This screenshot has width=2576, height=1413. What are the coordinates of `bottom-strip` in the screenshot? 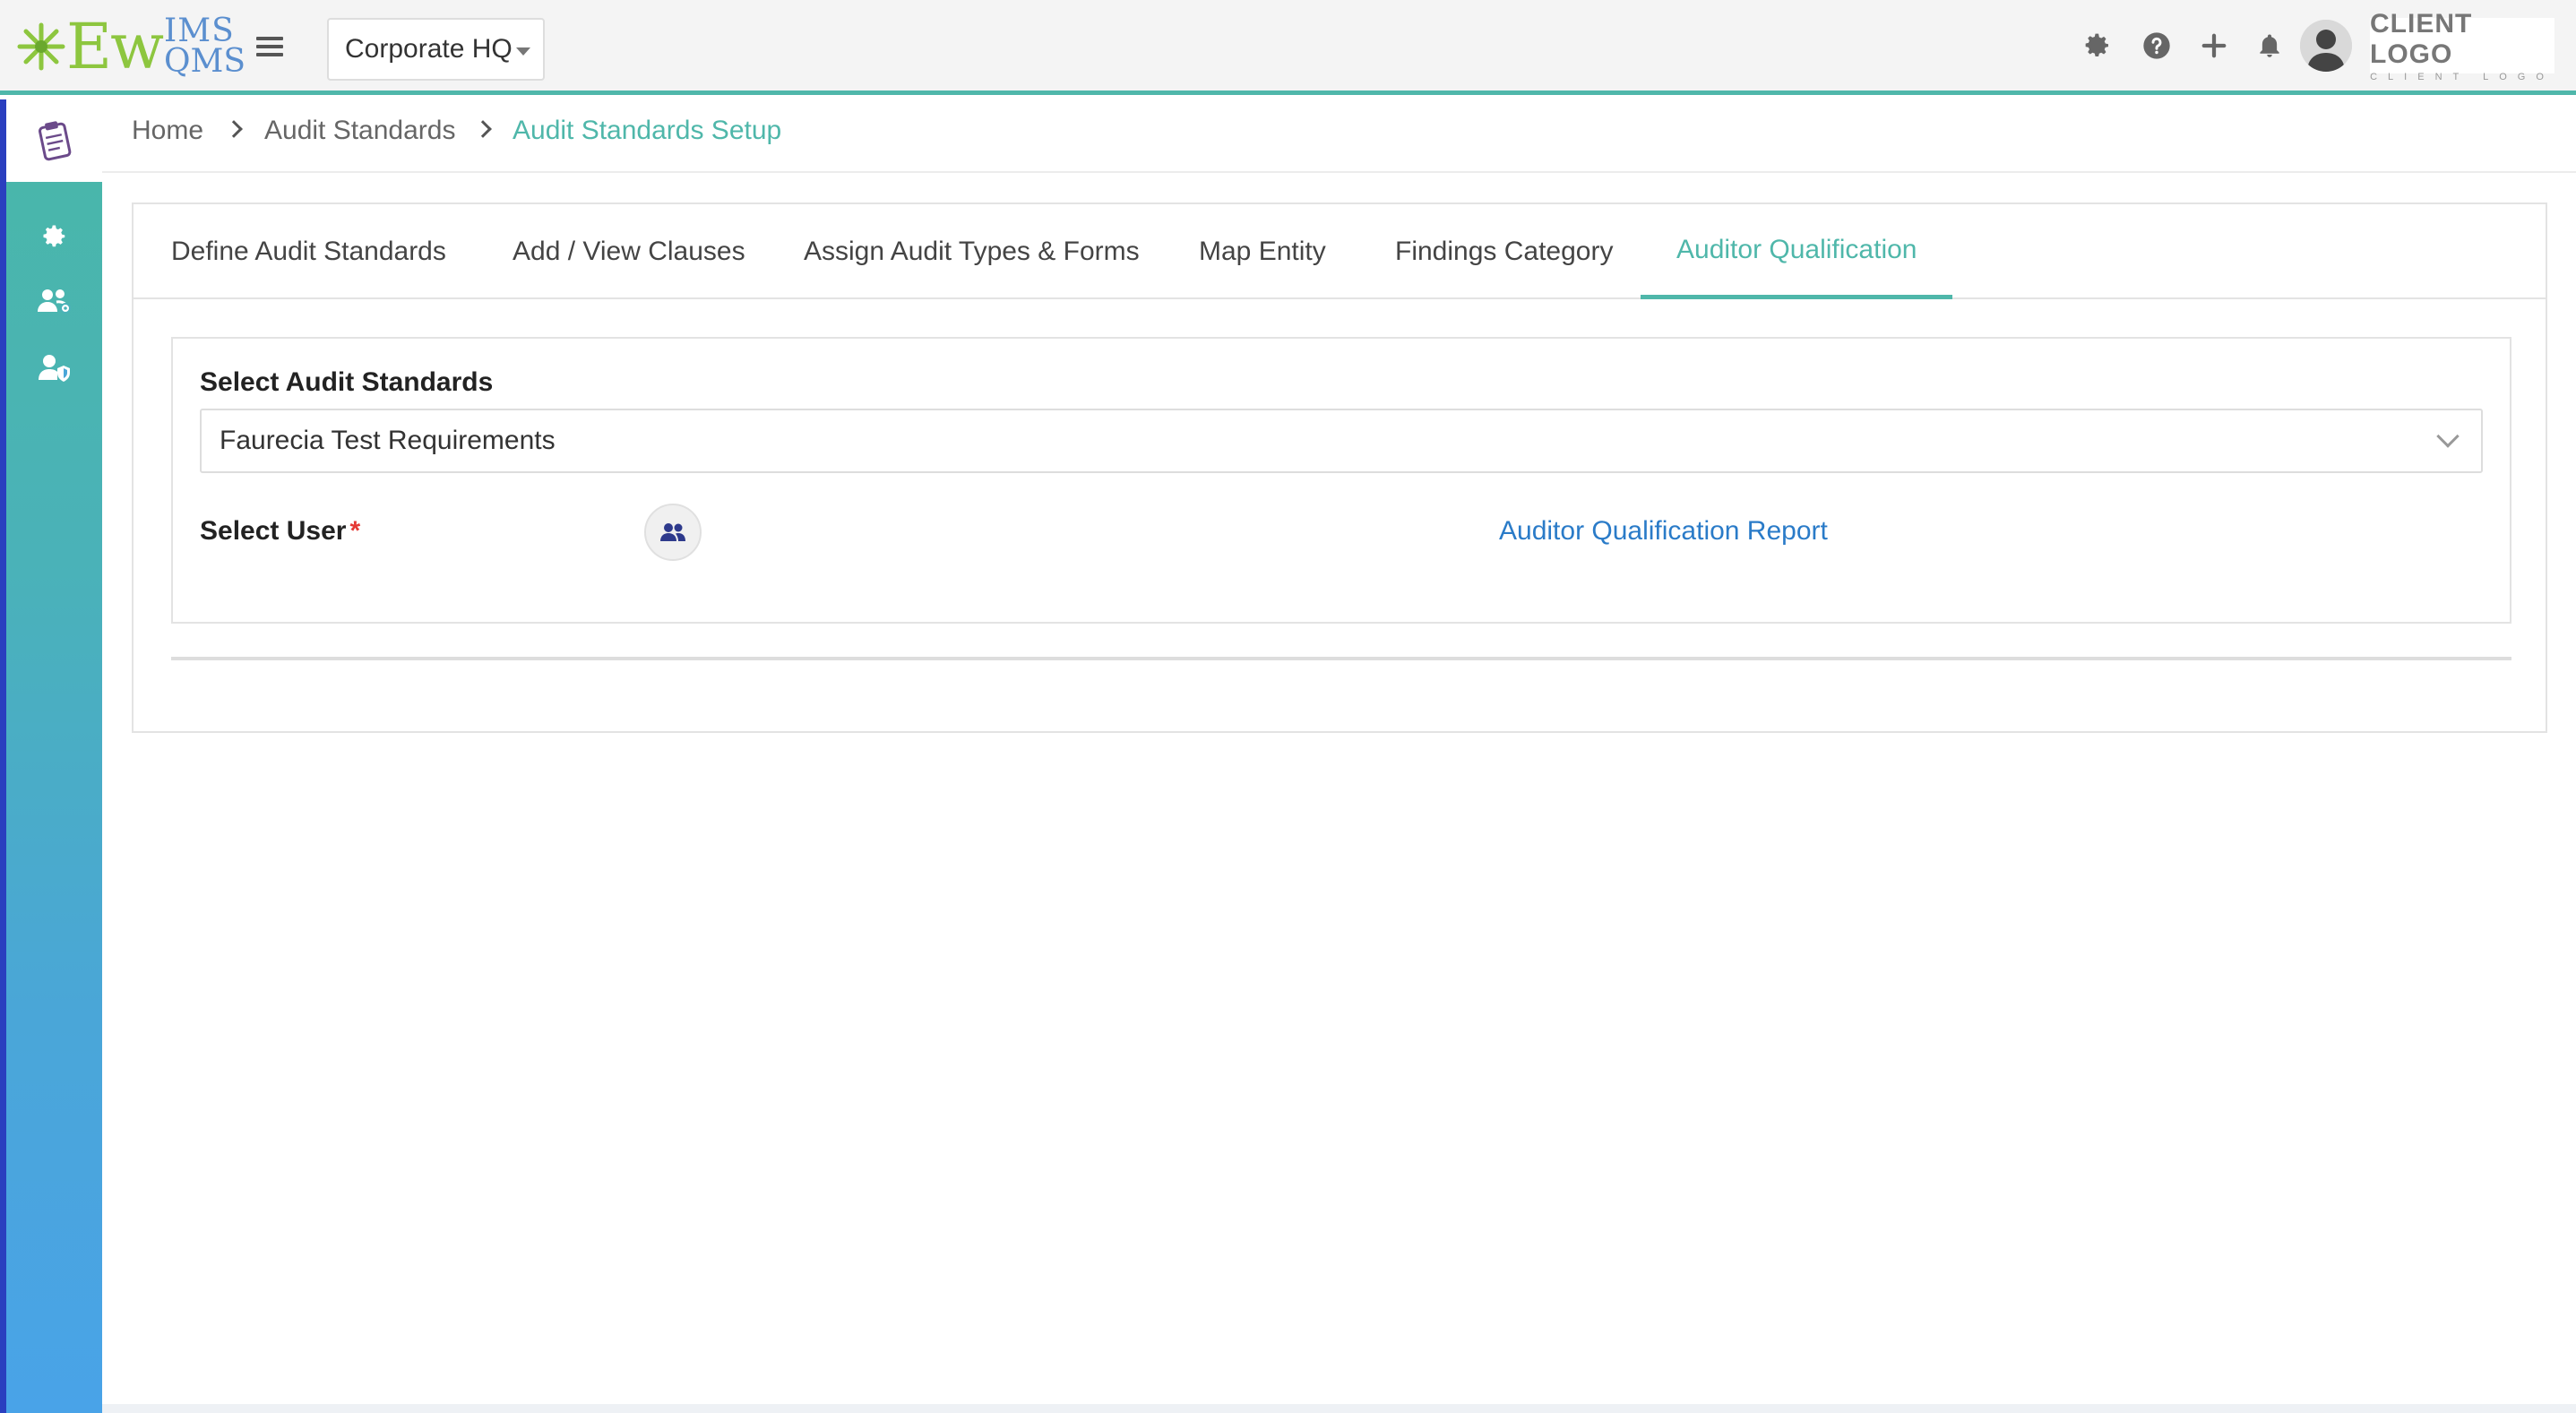 It's located at (1339, 1408).